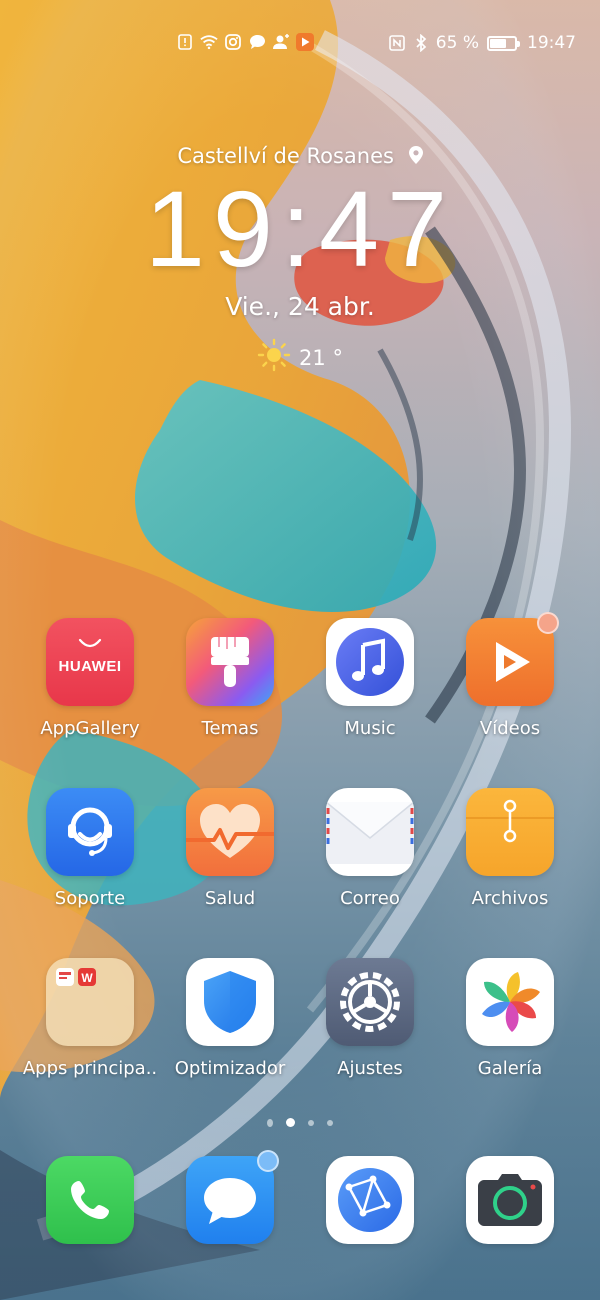 This screenshot has width=600, height=1300. What do you see at coordinates (230, 898) in the screenshot?
I see `app-label: Salud` at bounding box center [230, 898].